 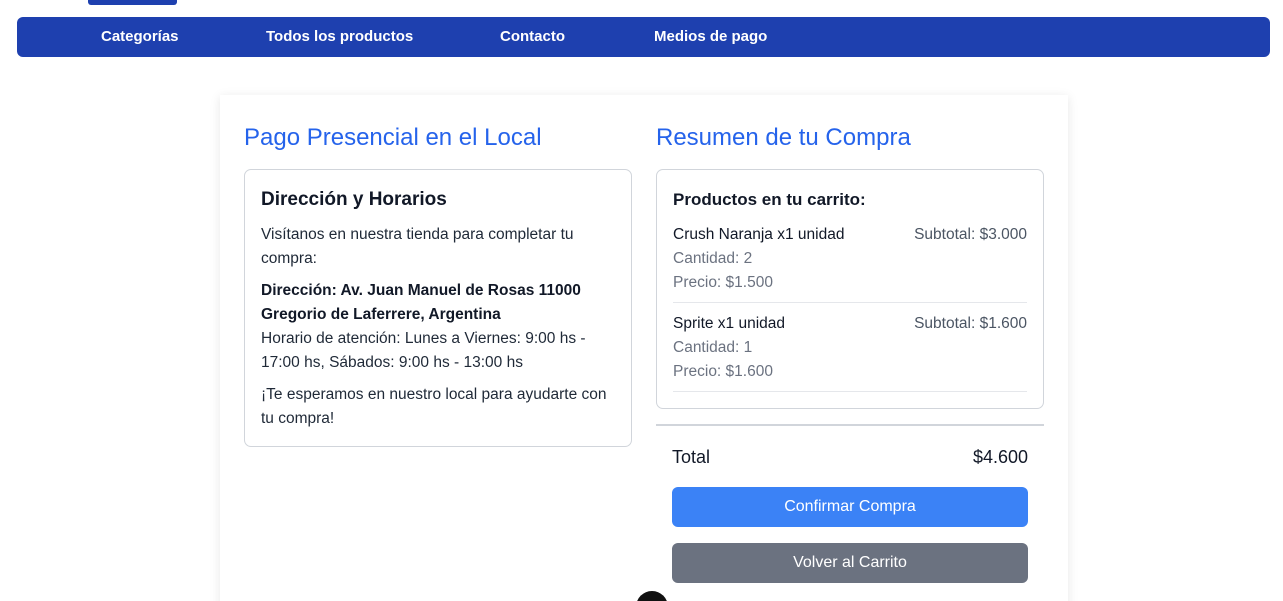 I want to click on cart-item-quantity: Cantidad: 1, so click(x=713, y=347).